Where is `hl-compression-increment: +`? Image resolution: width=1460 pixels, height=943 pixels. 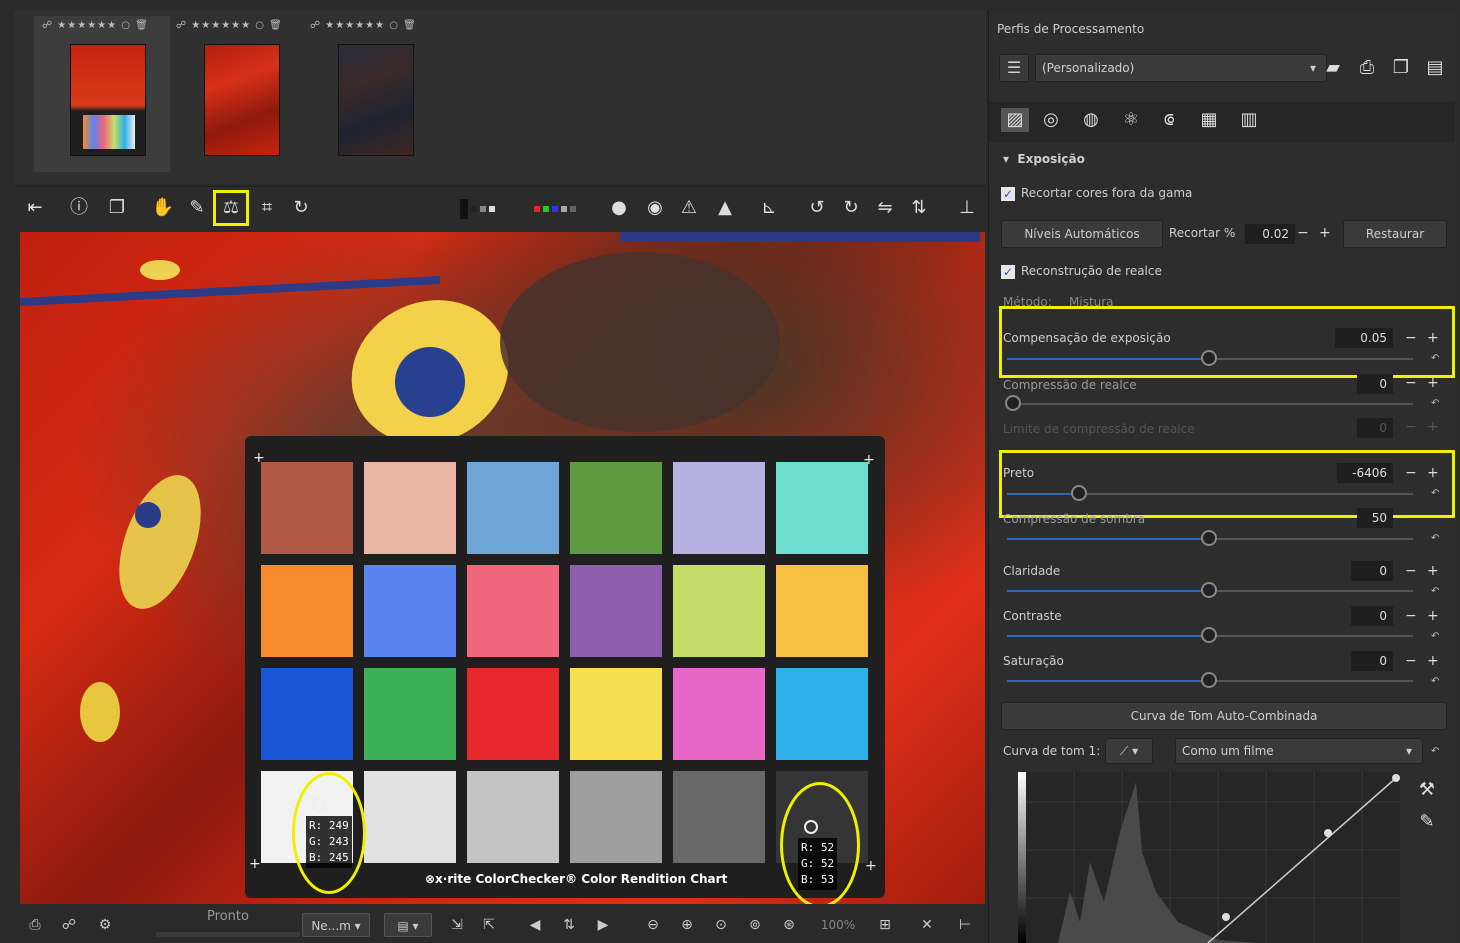
hl-compression-increment: + is located at coordinates (1433, 383).